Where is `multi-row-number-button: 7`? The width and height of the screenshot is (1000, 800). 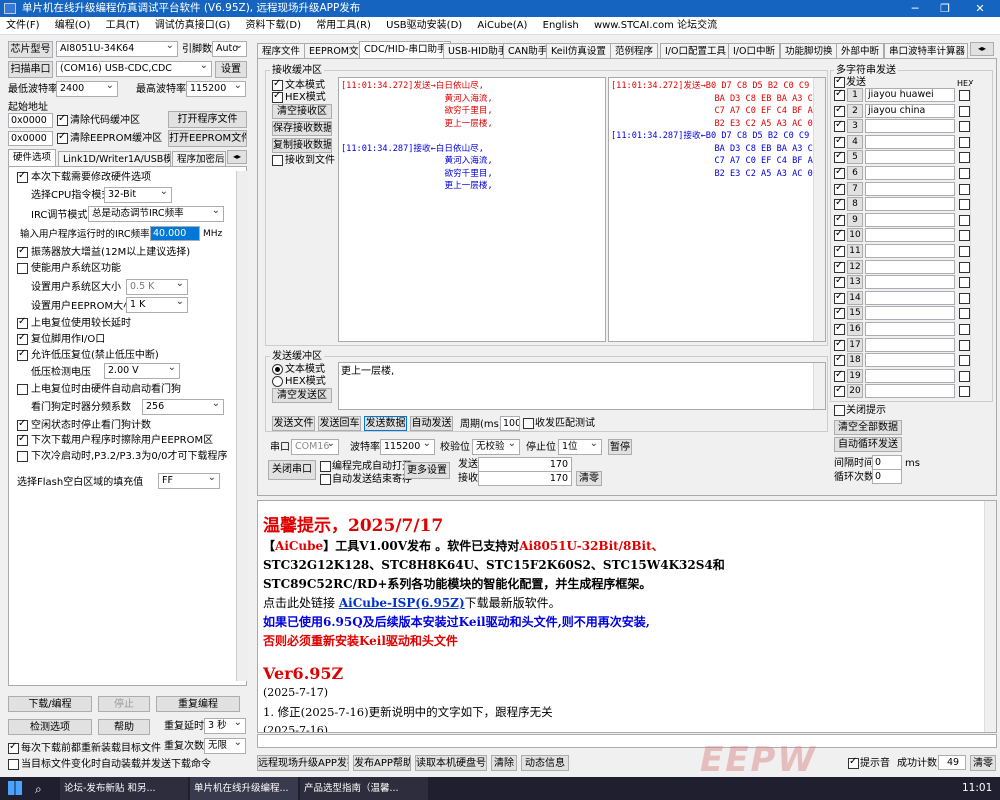 multi-row-number-button: 7 is located at coordinates (855, 188).